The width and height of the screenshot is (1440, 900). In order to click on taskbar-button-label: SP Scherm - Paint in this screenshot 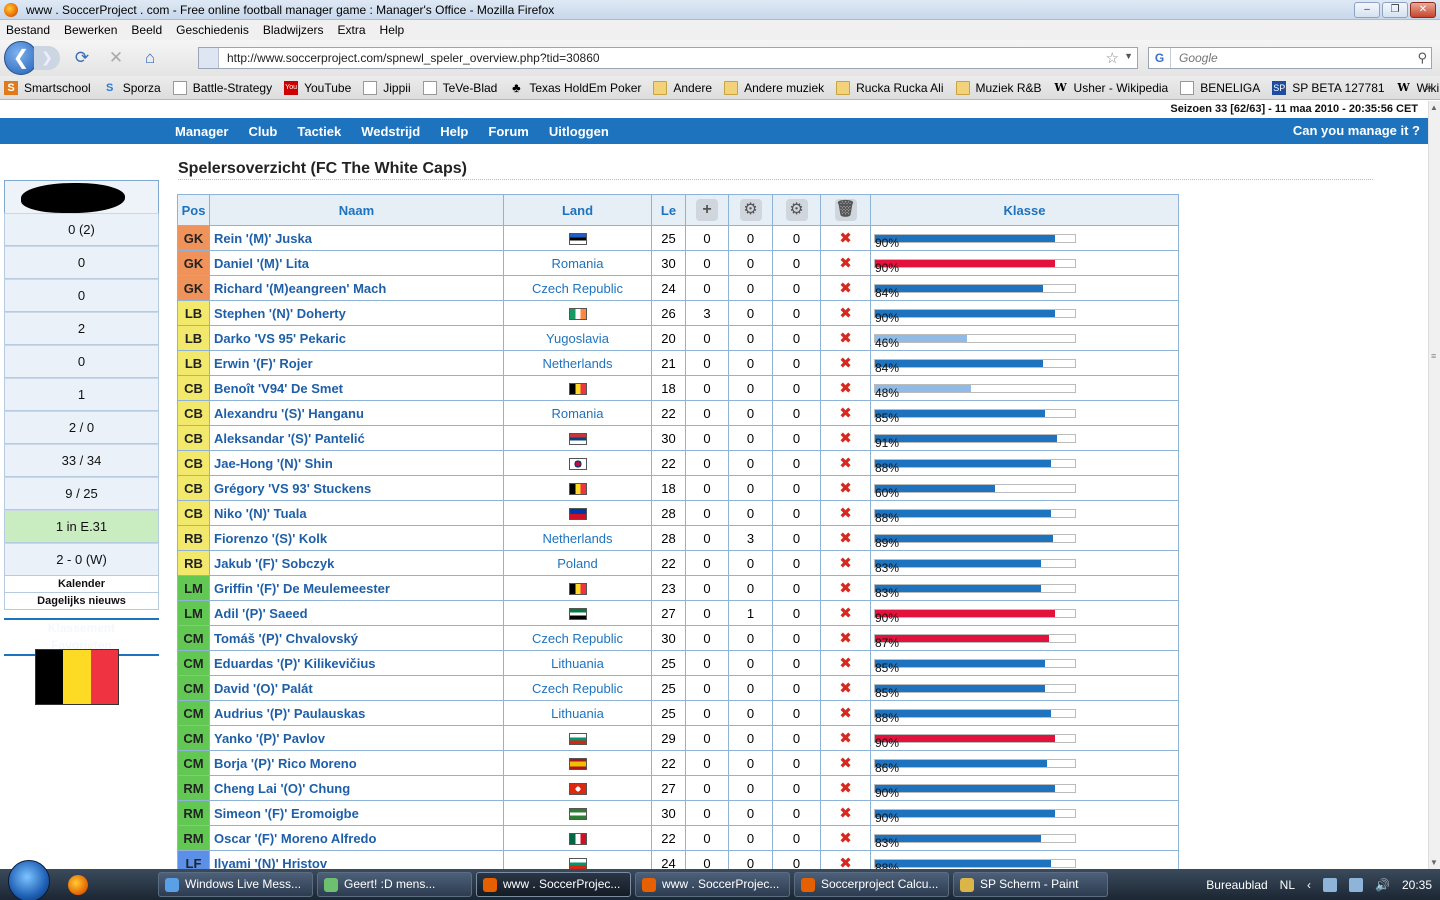, I will do `click(1029, 884)`.